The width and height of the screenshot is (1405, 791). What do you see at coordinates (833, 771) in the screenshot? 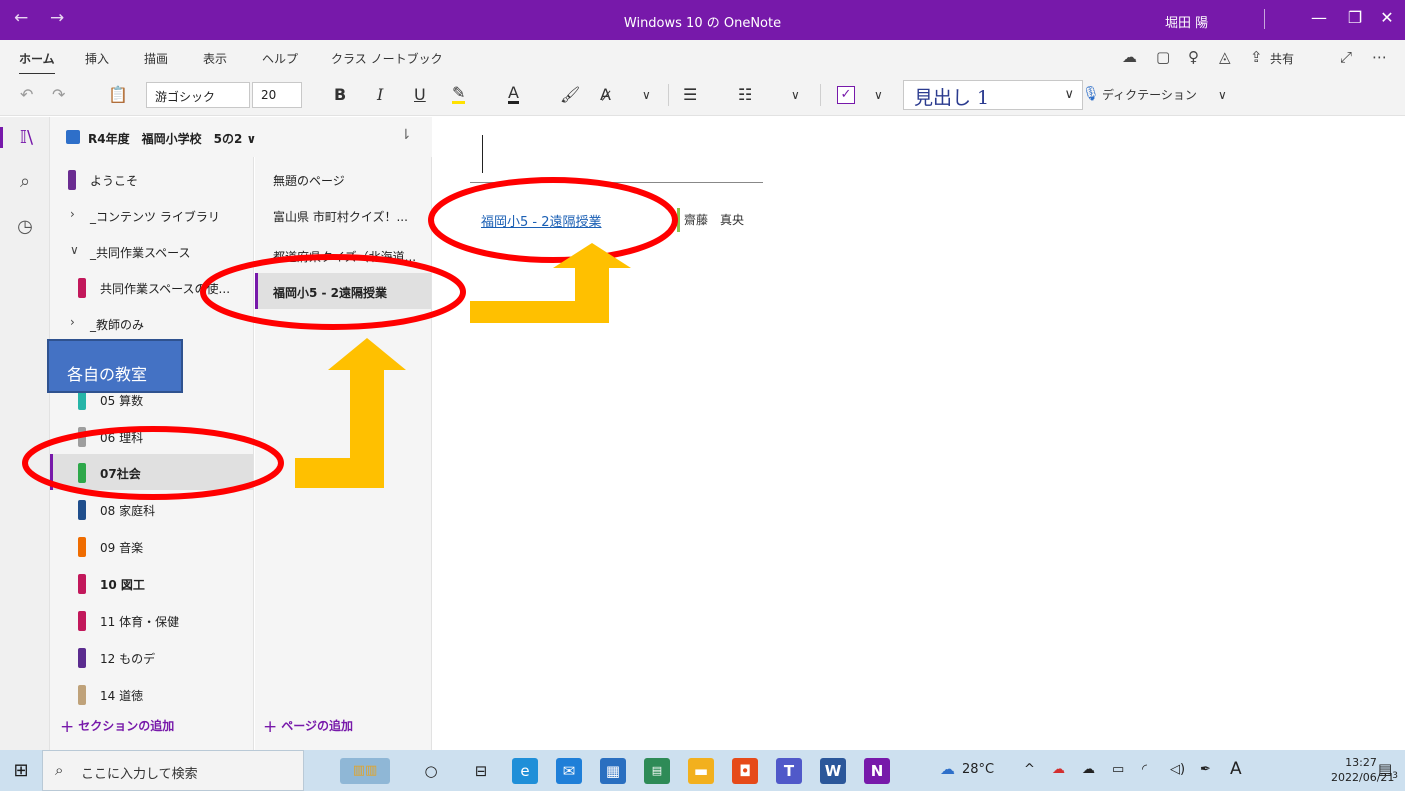
I see `word-icon: W` at bounding box center [833, 771].